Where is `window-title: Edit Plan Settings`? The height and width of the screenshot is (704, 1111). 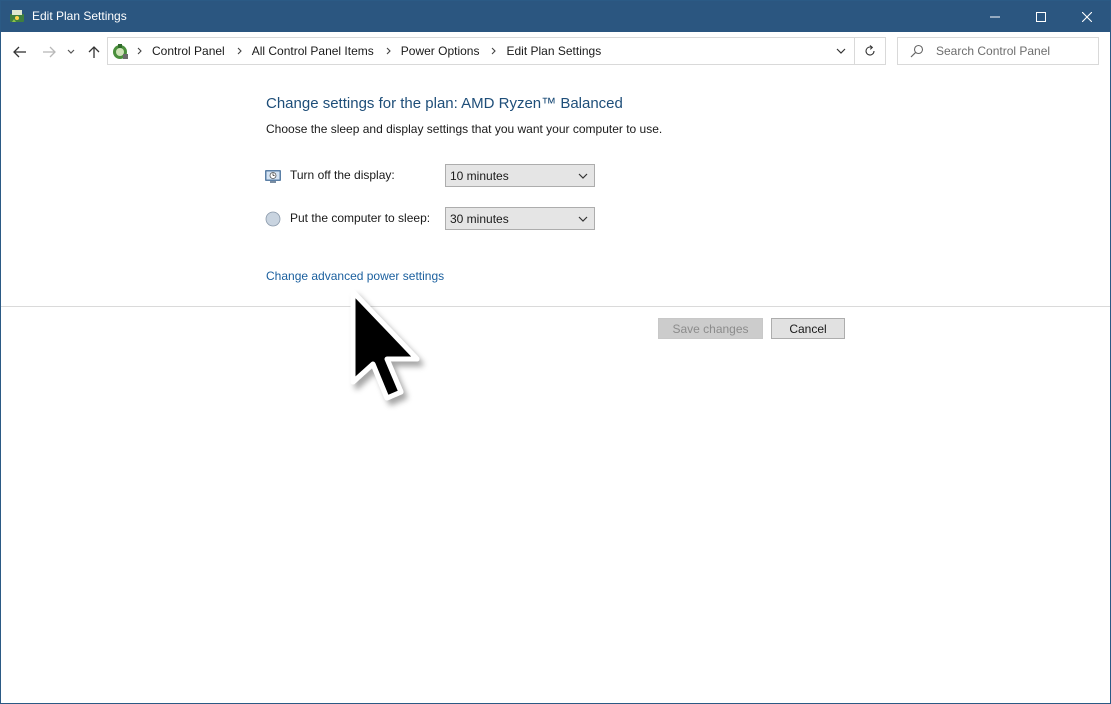
window-title: Edit Plan Settings is located at coordinates (79, 16).